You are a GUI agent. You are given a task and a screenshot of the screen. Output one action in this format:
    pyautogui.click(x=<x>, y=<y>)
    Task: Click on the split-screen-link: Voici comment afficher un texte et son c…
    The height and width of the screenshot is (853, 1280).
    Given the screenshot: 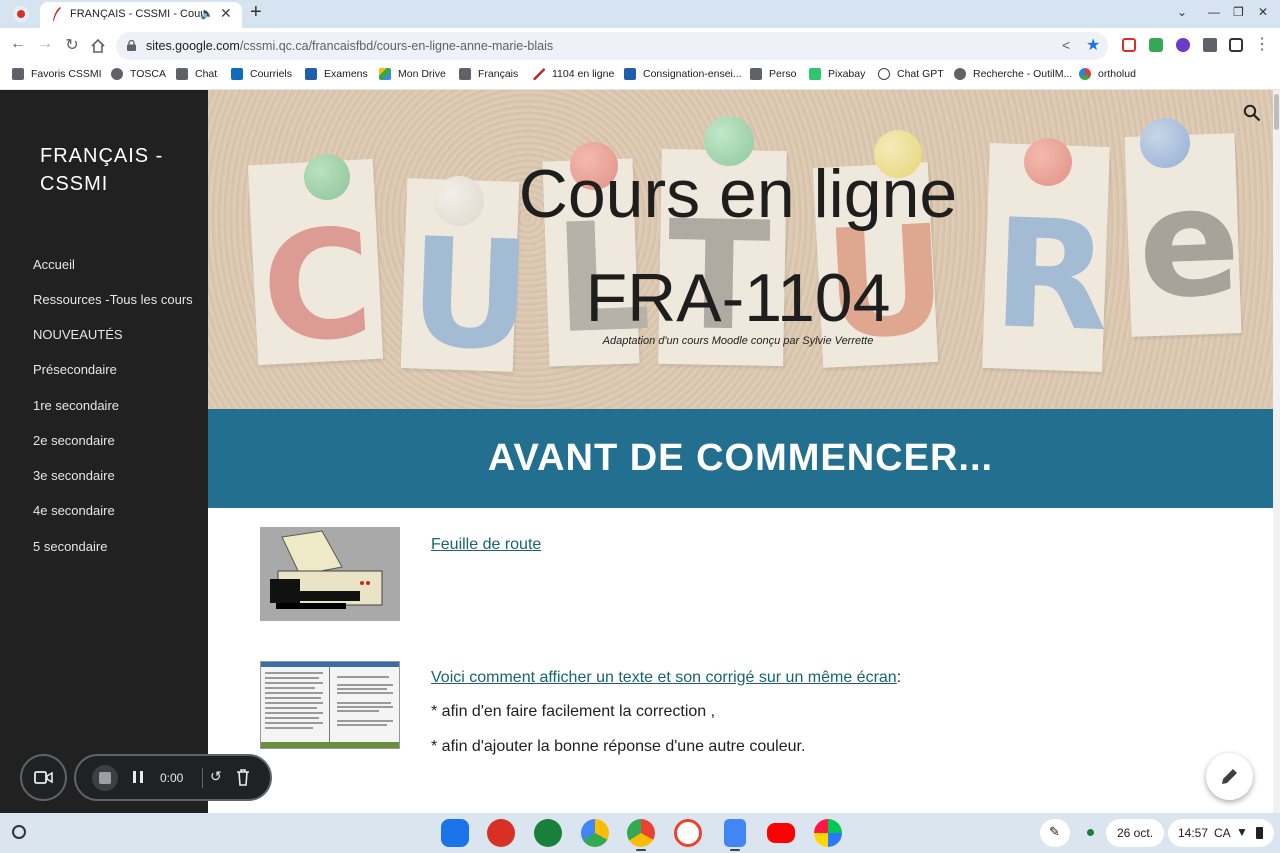 What is the action you would take?
    pyautogui.click(x=664, y=677)
    